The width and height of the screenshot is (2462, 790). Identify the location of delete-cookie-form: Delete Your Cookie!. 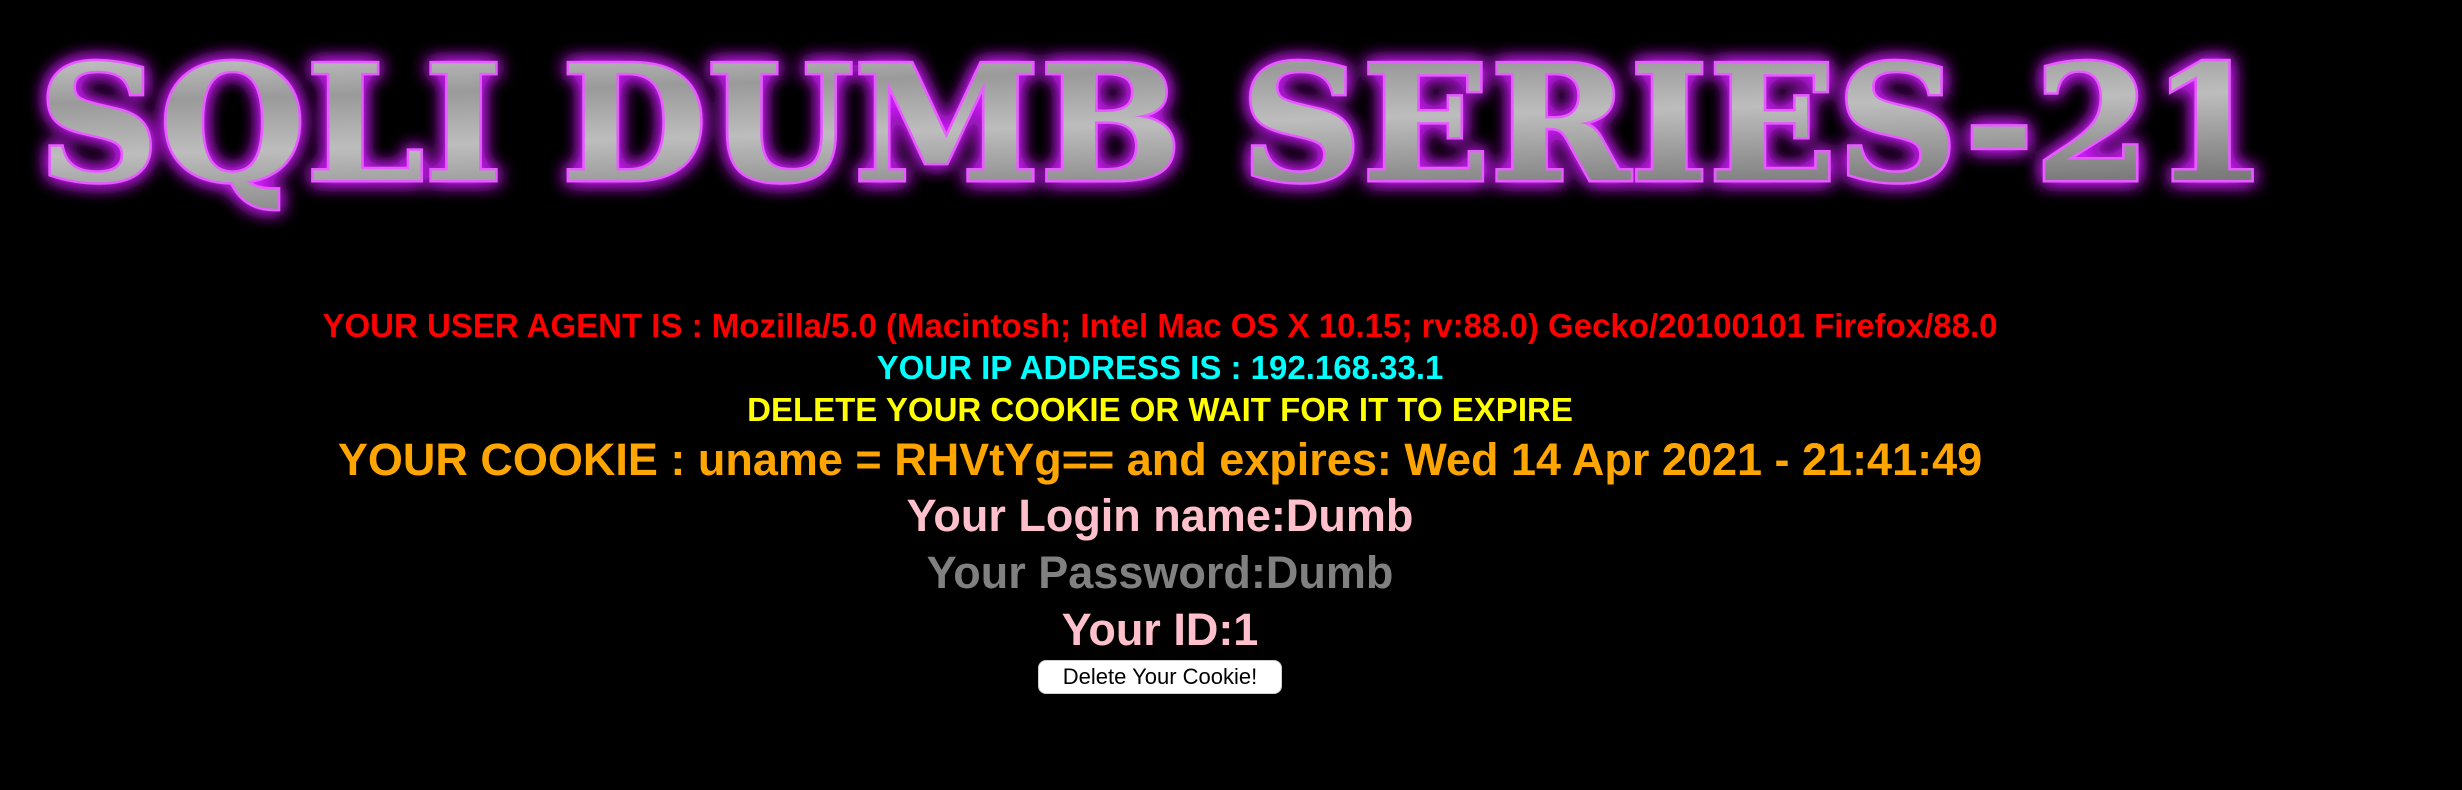
(1160, 677).